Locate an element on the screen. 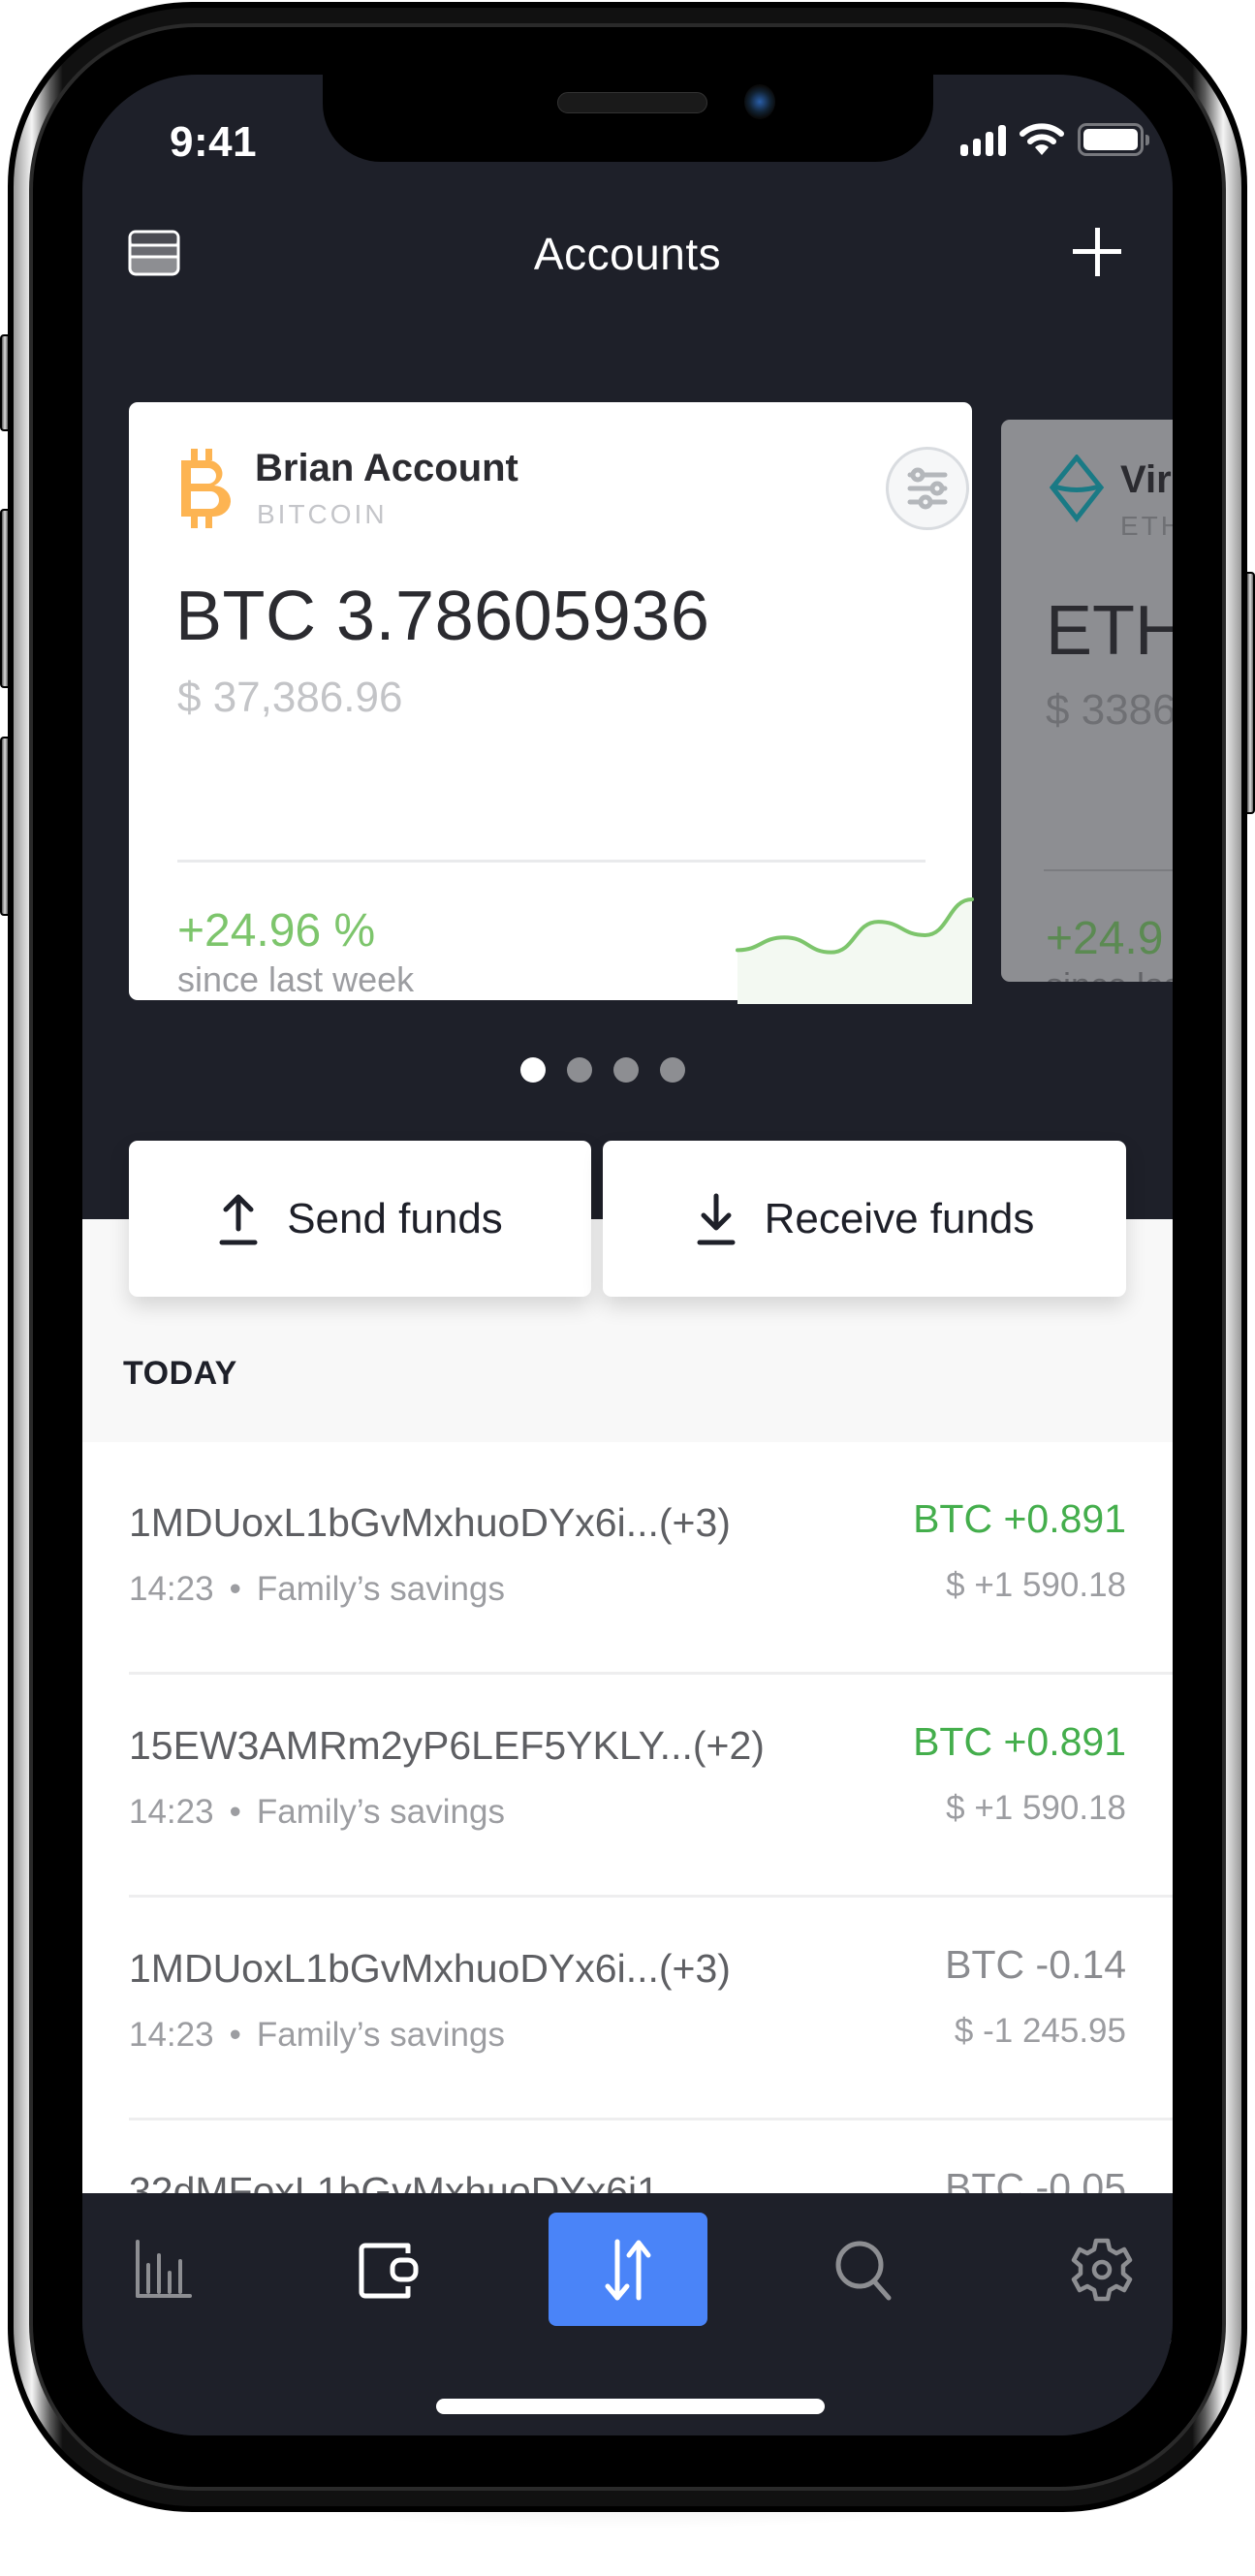 The image size is (1255, 2576). receive-funds-label: Receive funds is located at coordinates (899, 1218).